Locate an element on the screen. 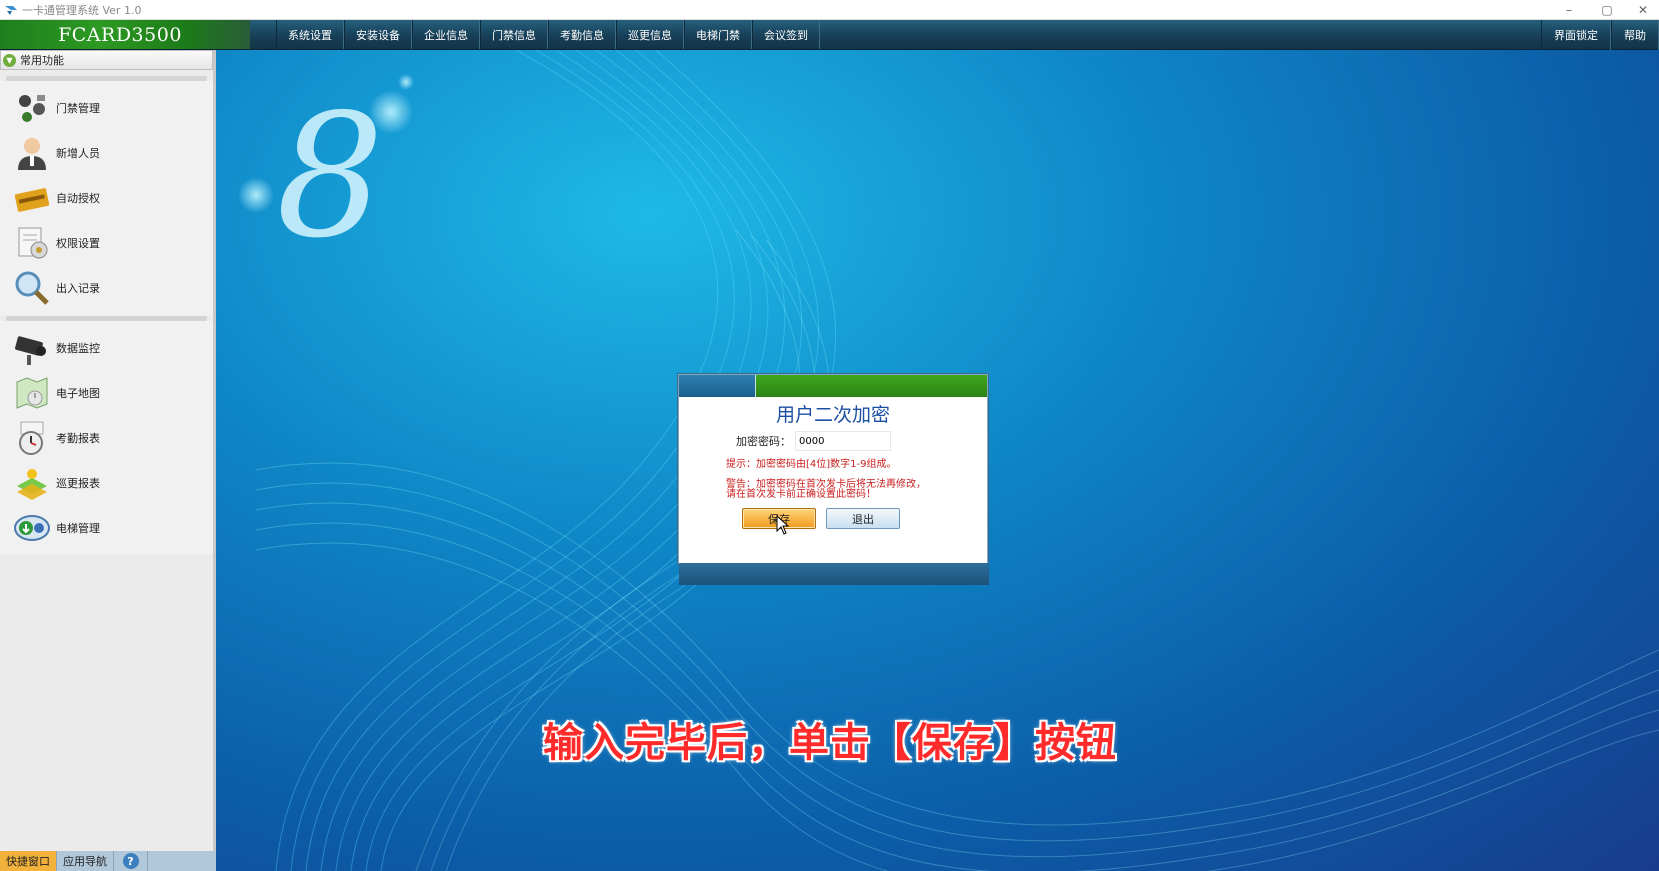  card-icon is located at coordinates (32, 198).